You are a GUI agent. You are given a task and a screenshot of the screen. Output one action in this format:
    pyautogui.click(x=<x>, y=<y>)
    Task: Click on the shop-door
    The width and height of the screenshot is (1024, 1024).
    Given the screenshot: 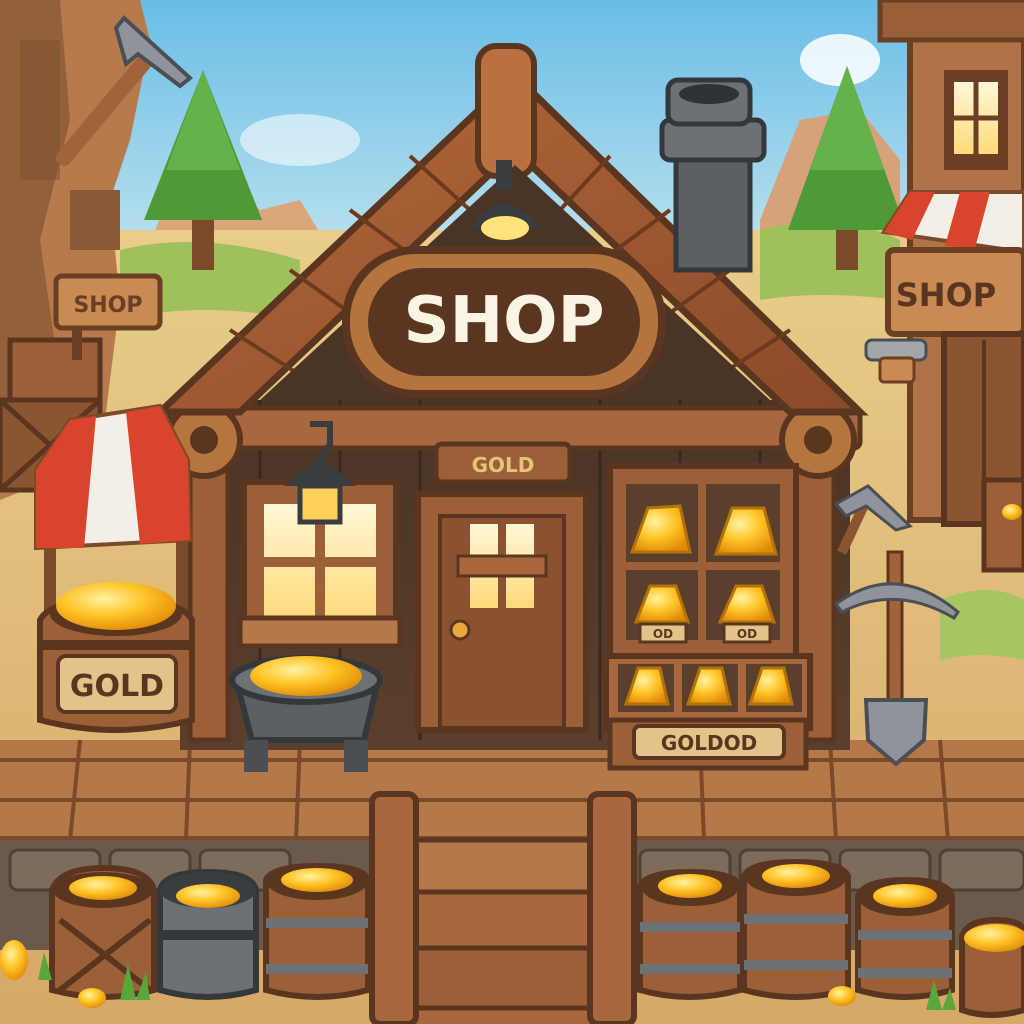 What is the action you would take?
    pyautogui.click(x=502, y=612)
    